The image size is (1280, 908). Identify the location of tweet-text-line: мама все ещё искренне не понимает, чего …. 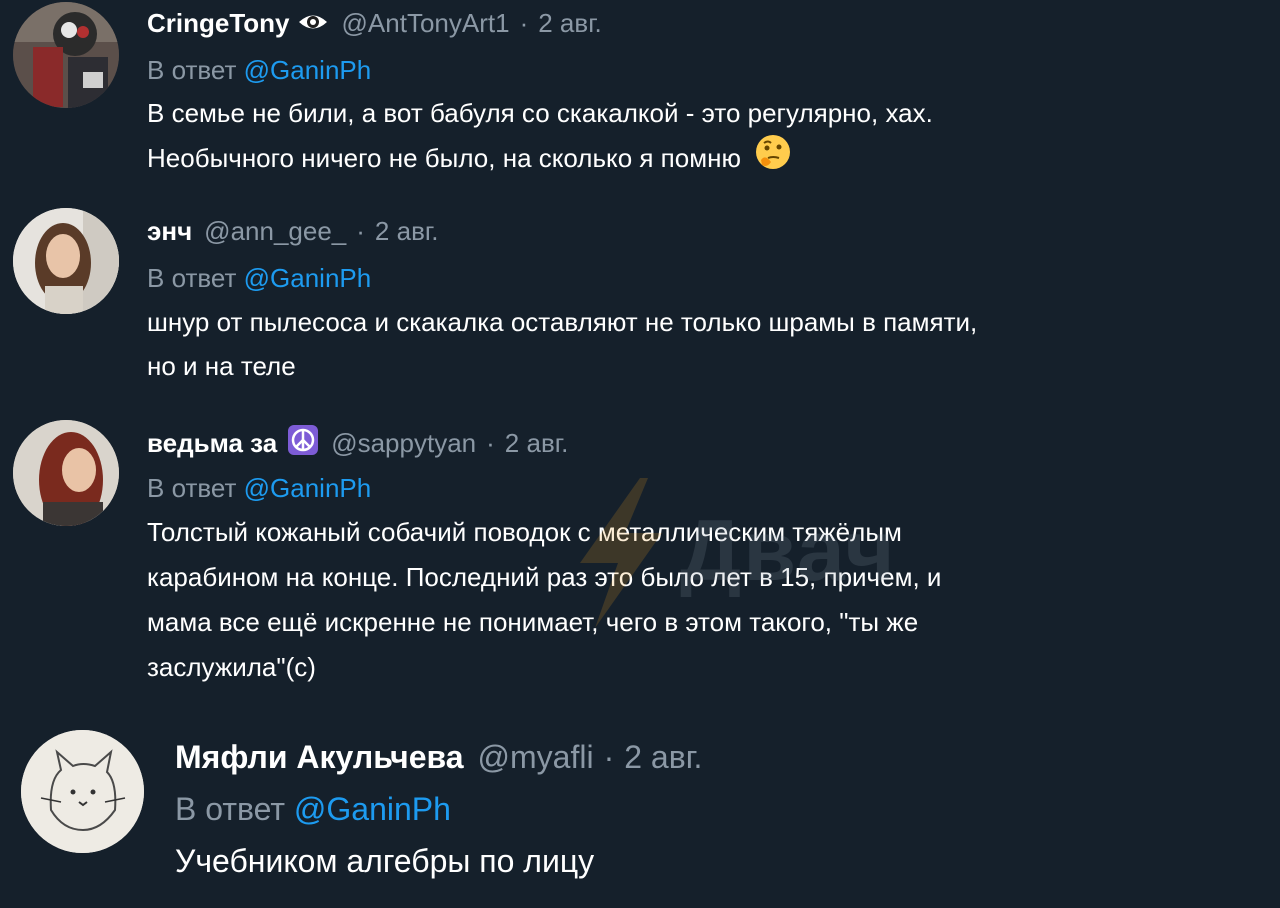
(533, 622).